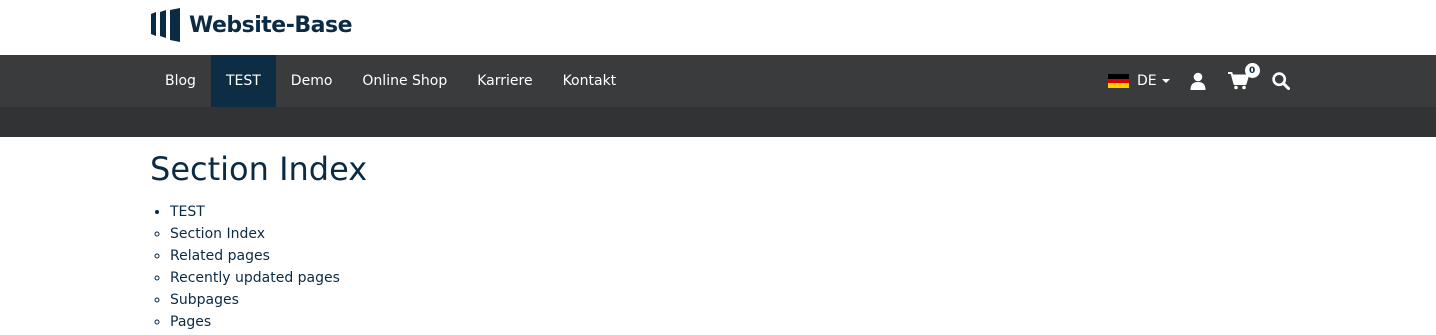 This screenshot has height=335, width=1436. I want to click on nav-item-test: TEST, so click(243, 81).